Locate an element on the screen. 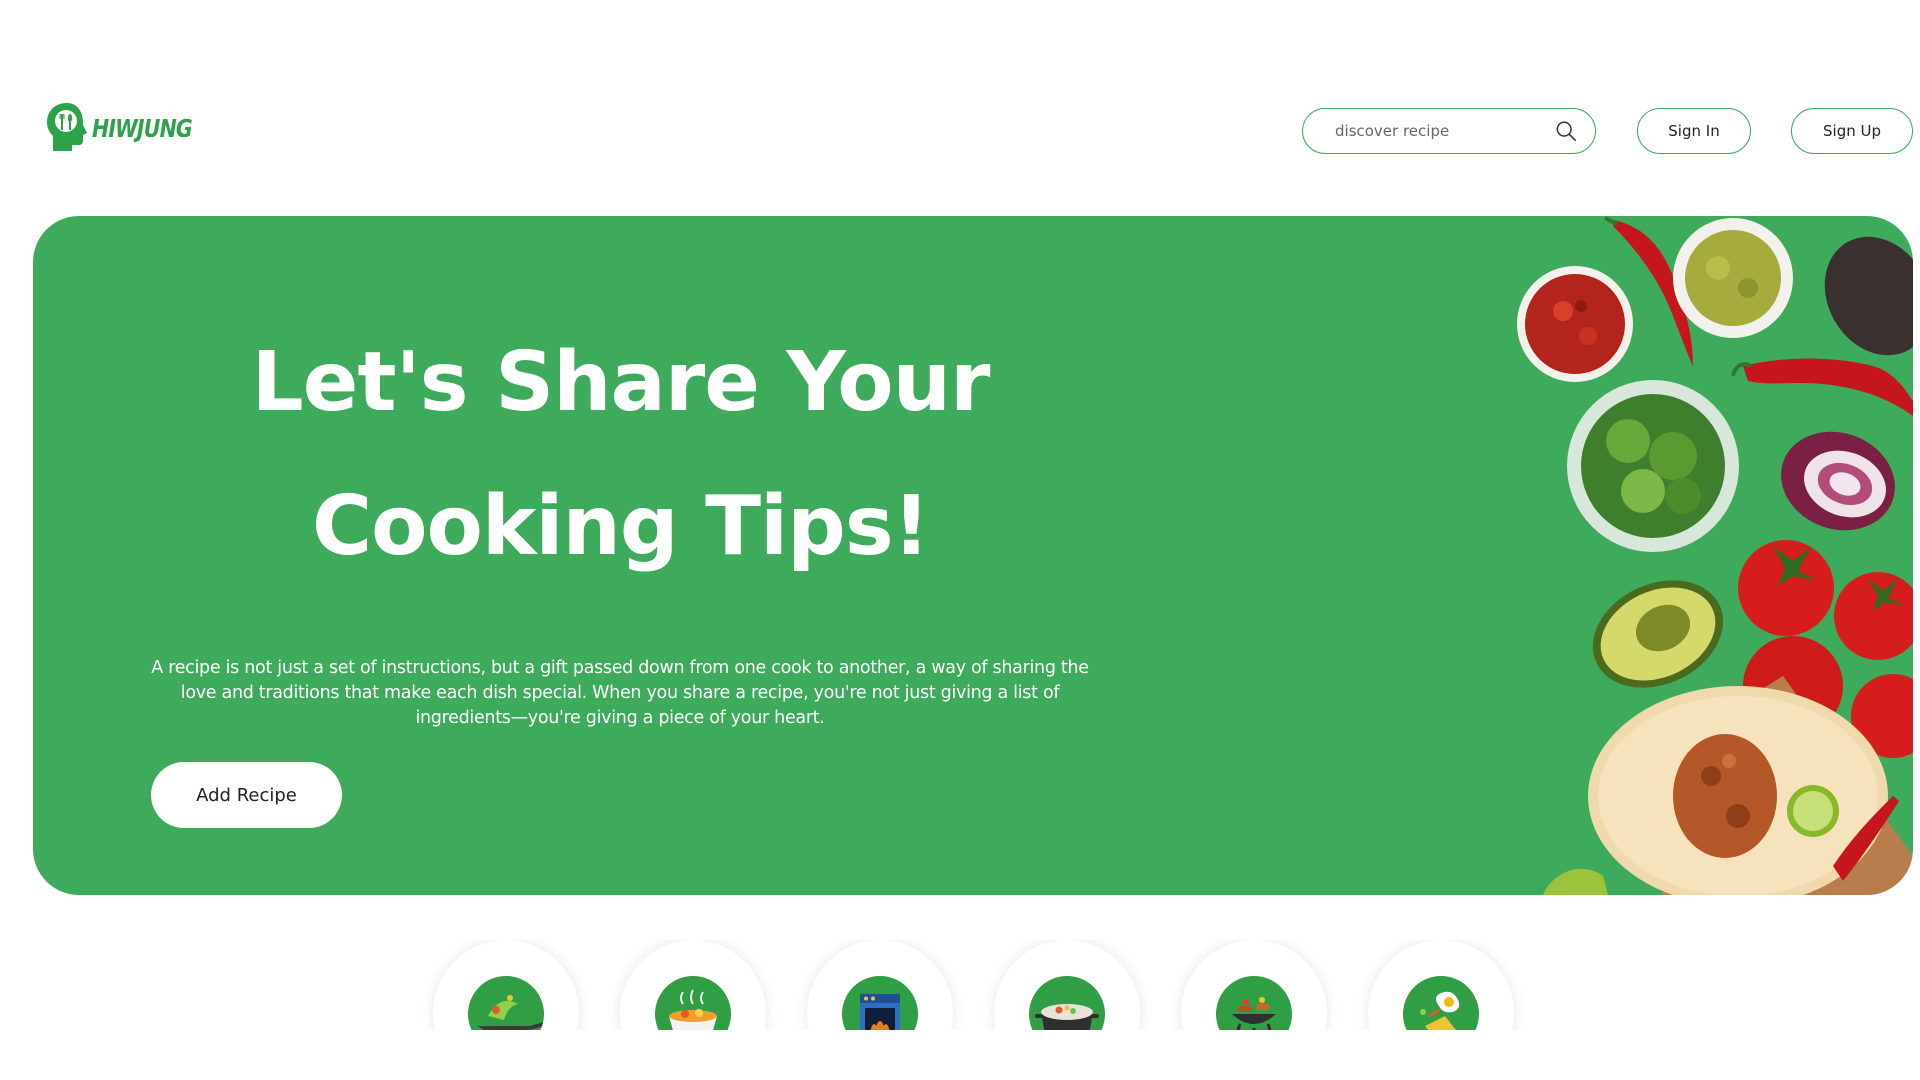 This screenshot has height=1080, width=1920. steaming-dish-icon is located at coordinates (693, 1003).